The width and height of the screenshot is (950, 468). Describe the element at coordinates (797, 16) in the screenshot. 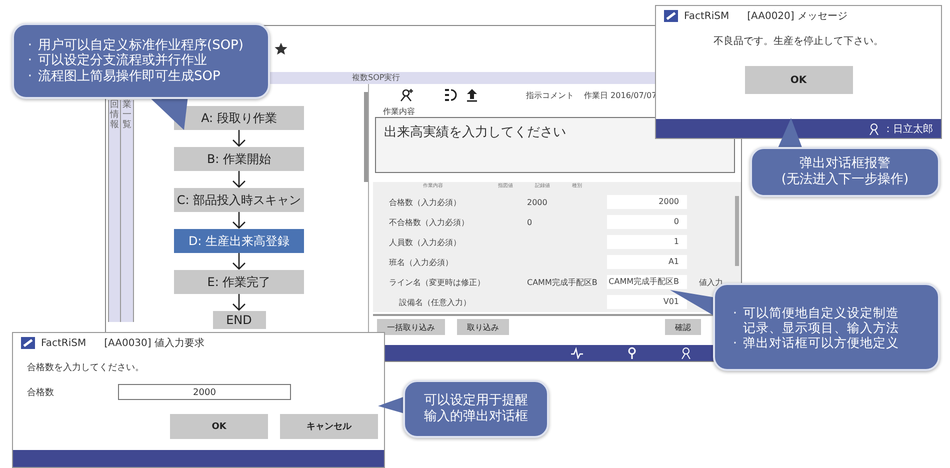

I see `dialog-title: [AA0020] メッセージ` at that location.